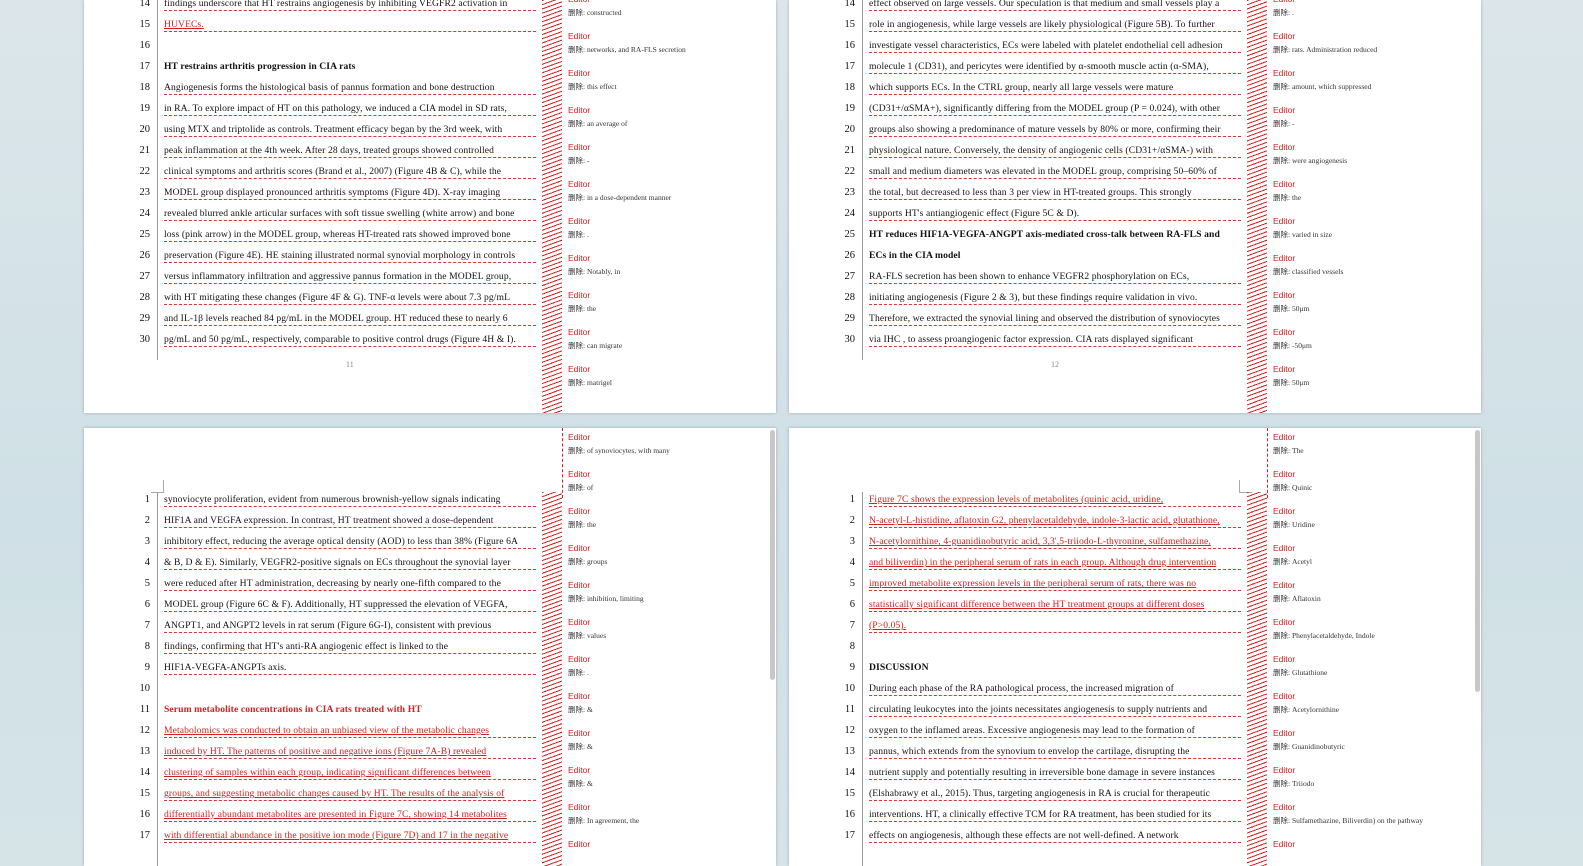 Image resolution: width=1583 pixels, height=866 pixels. I want to click on document-line: 26 ECs in the CIA model, so click(1019, 258).